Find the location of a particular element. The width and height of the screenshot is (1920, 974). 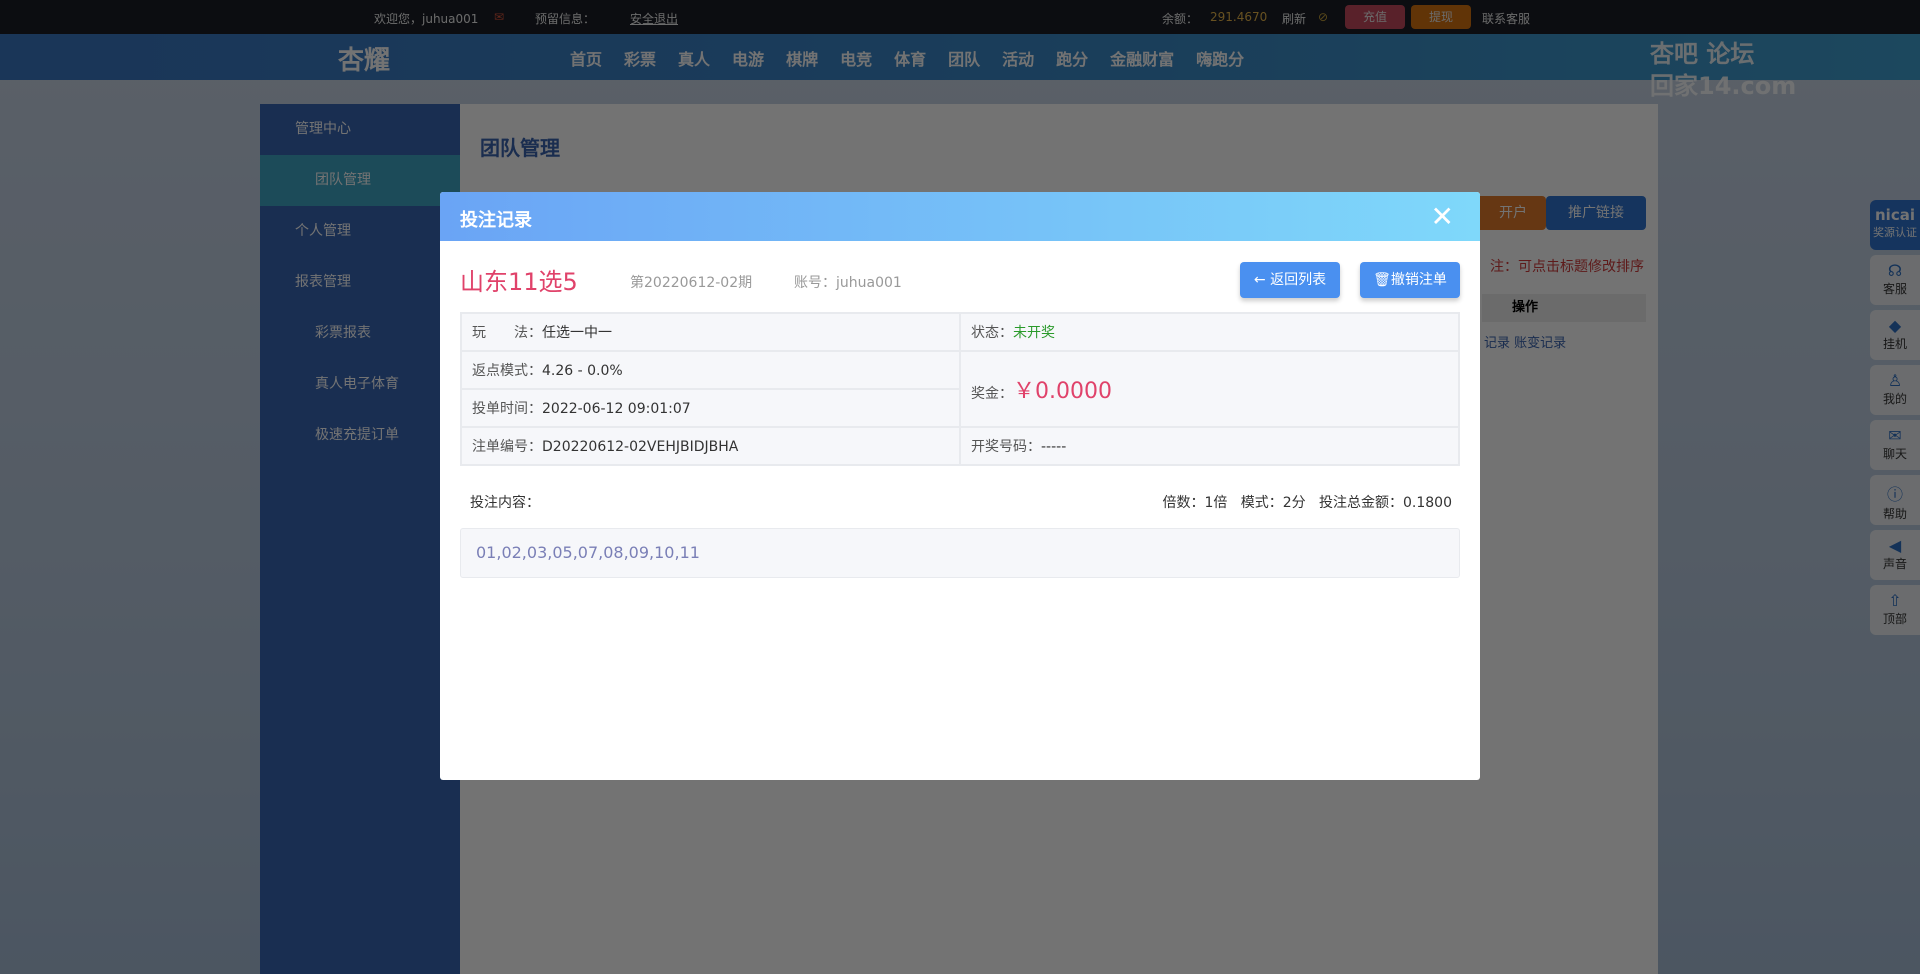

diamond-icon: ◆ is located at coordinates (1895, 325).